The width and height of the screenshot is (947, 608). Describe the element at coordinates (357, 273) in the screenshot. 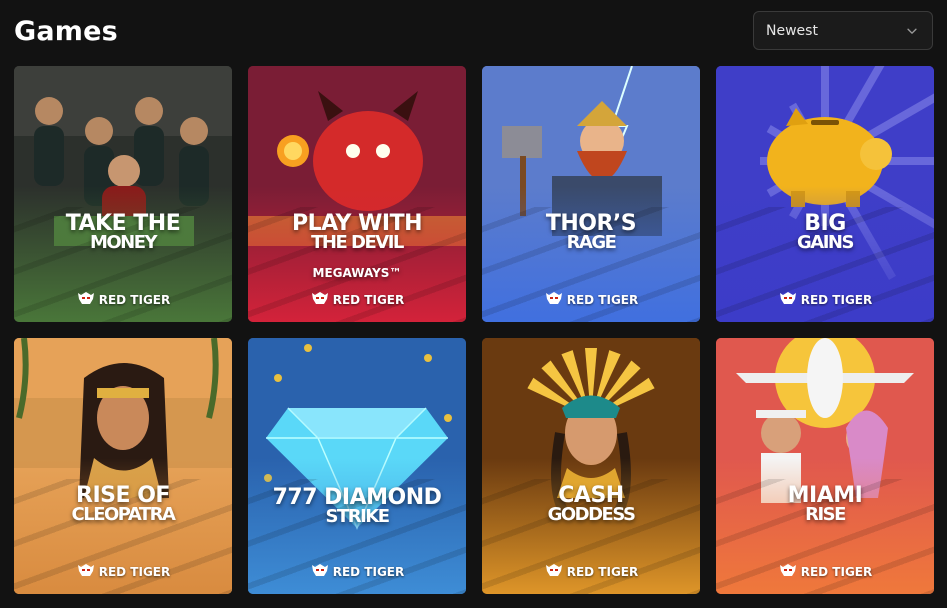

I see `game-title-line3: Megaways™` at that location.